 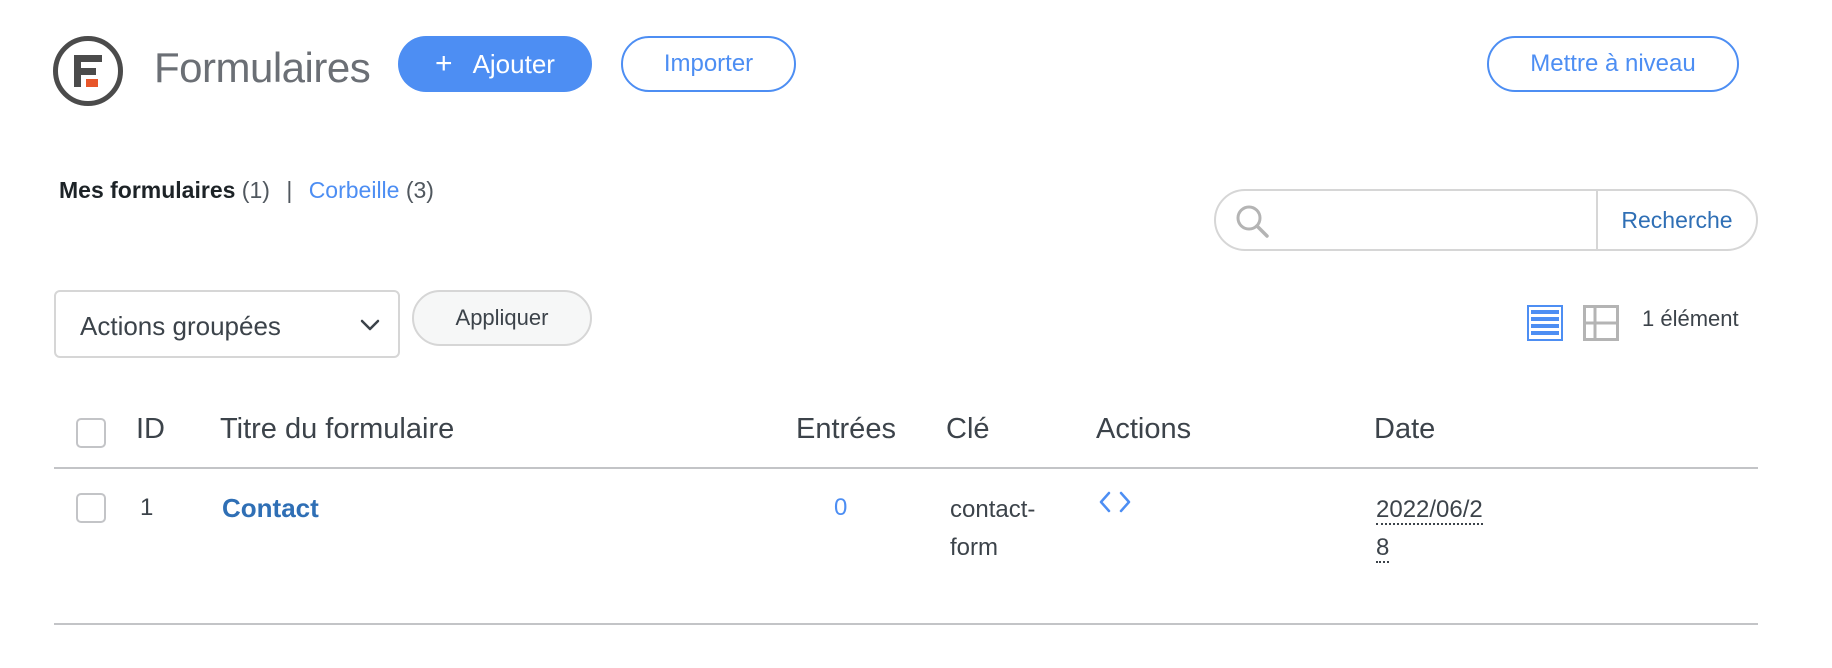 I want to click on search-input, so click(x=1449, y=220).